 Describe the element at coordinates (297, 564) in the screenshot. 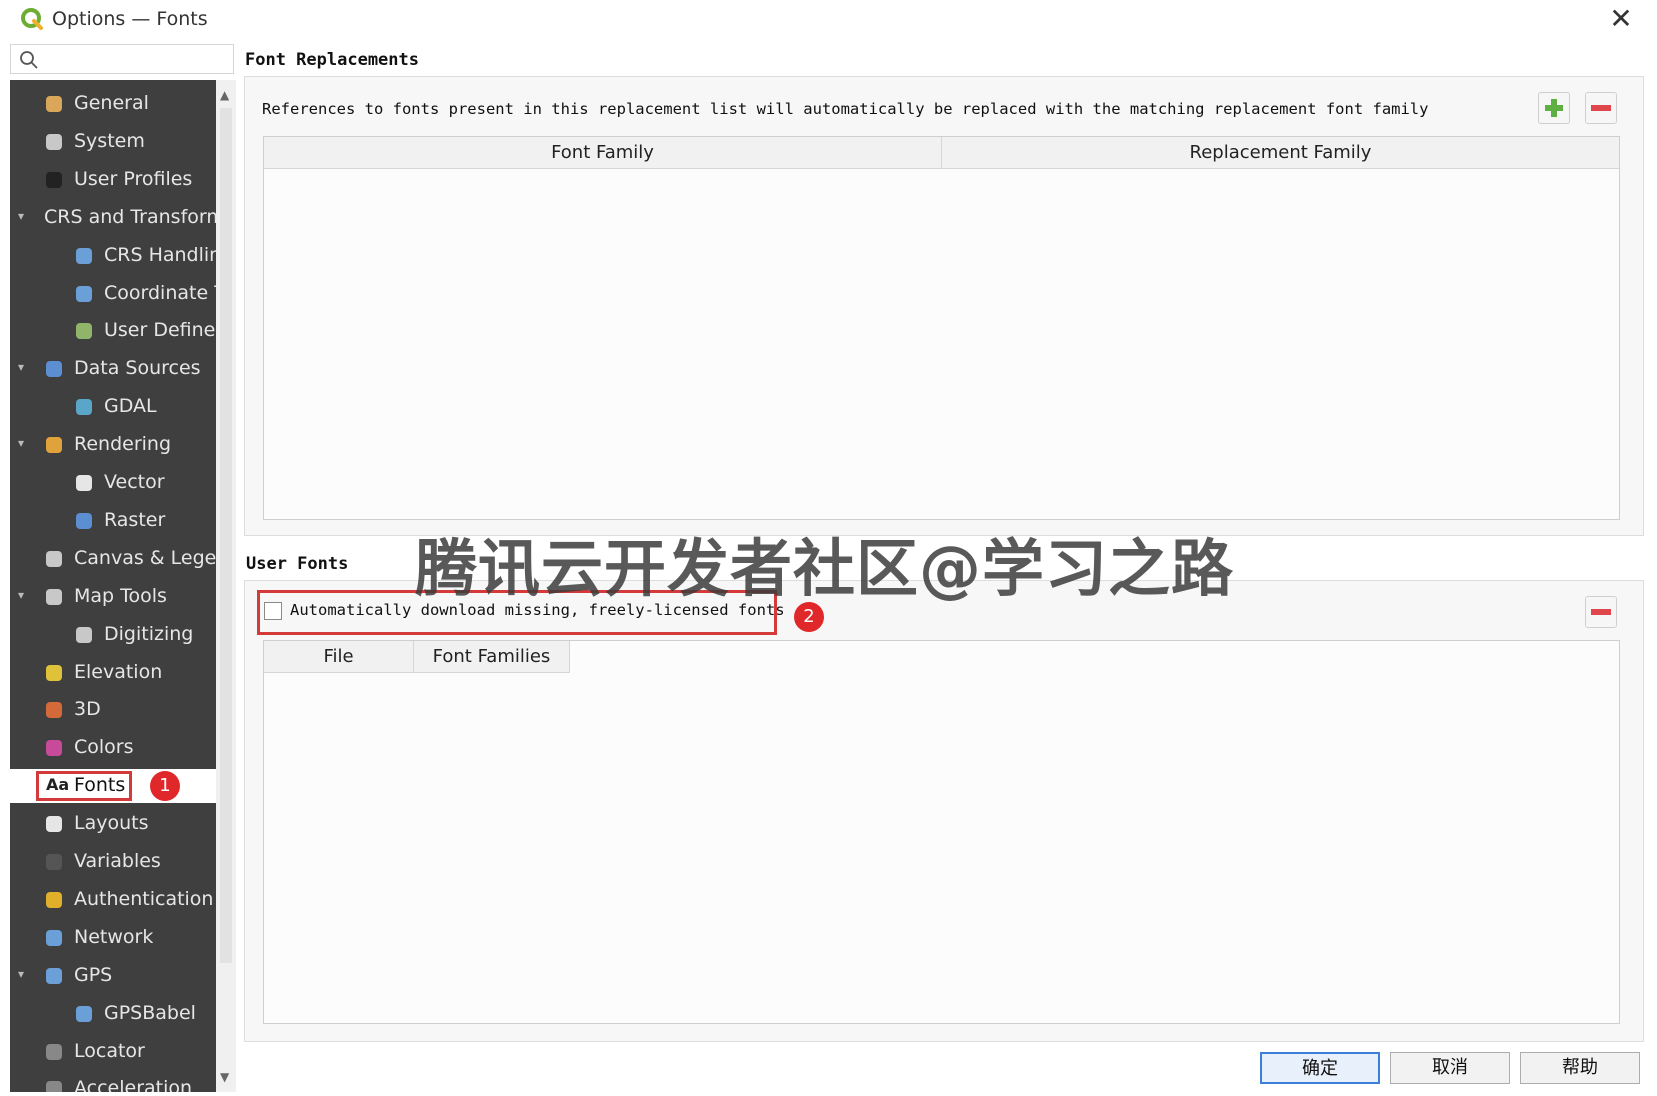

I see `user-fonts-title: User Fonts` at that location.